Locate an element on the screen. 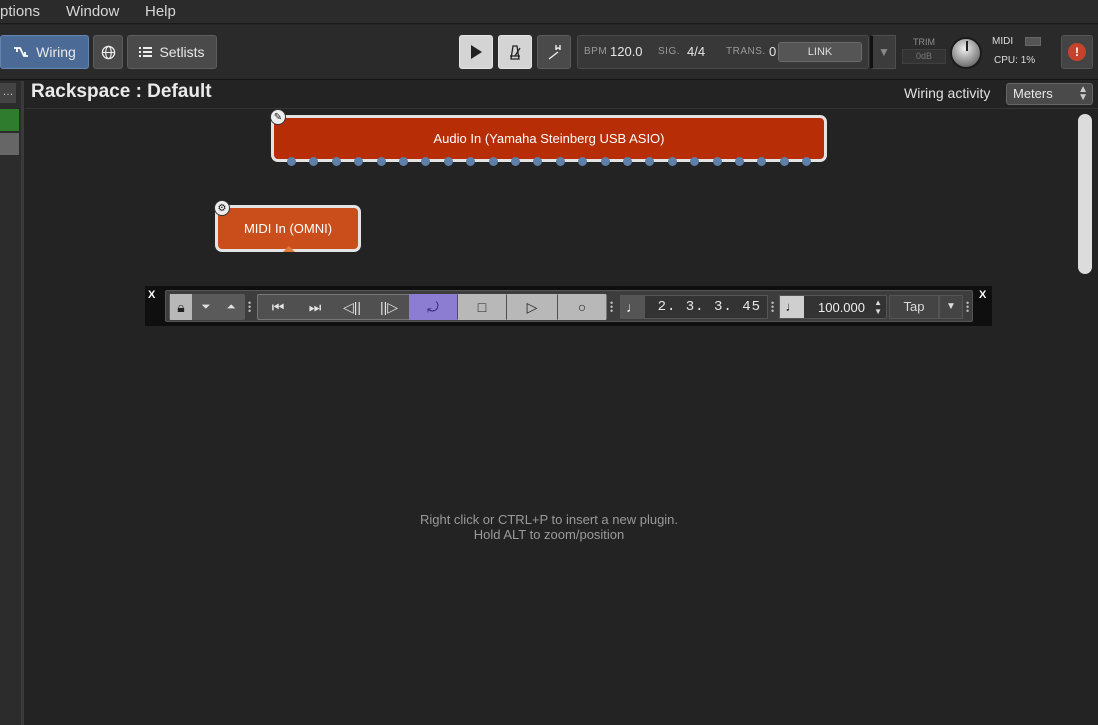 This screenshot has height=725, width=1098. play-outline-icon: ▷ is located at coordinates (532, 306).